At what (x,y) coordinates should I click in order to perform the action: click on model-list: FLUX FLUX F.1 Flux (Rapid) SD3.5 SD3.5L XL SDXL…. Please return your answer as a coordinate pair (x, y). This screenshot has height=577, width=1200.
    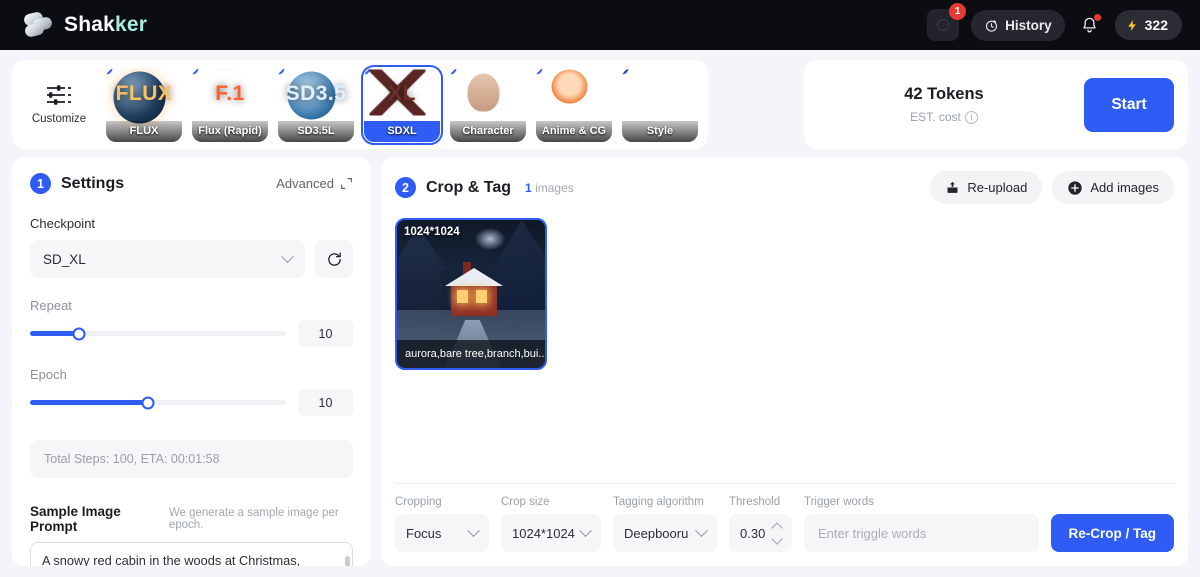
    Looking at the image, I should click on (402, 104).